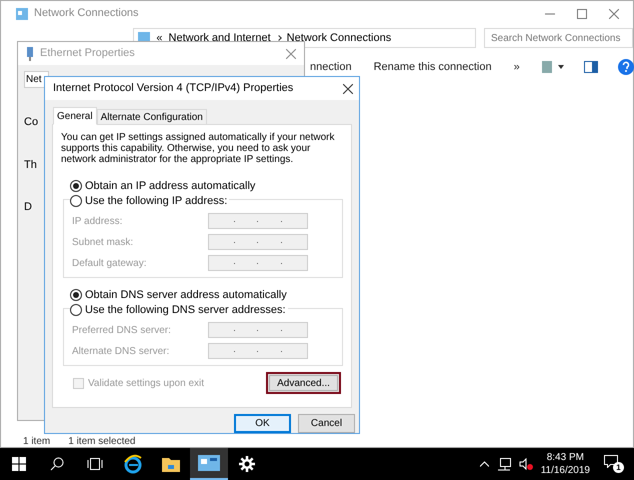  I want to click on clock-time: 8:43 PM, so click(565, 457).